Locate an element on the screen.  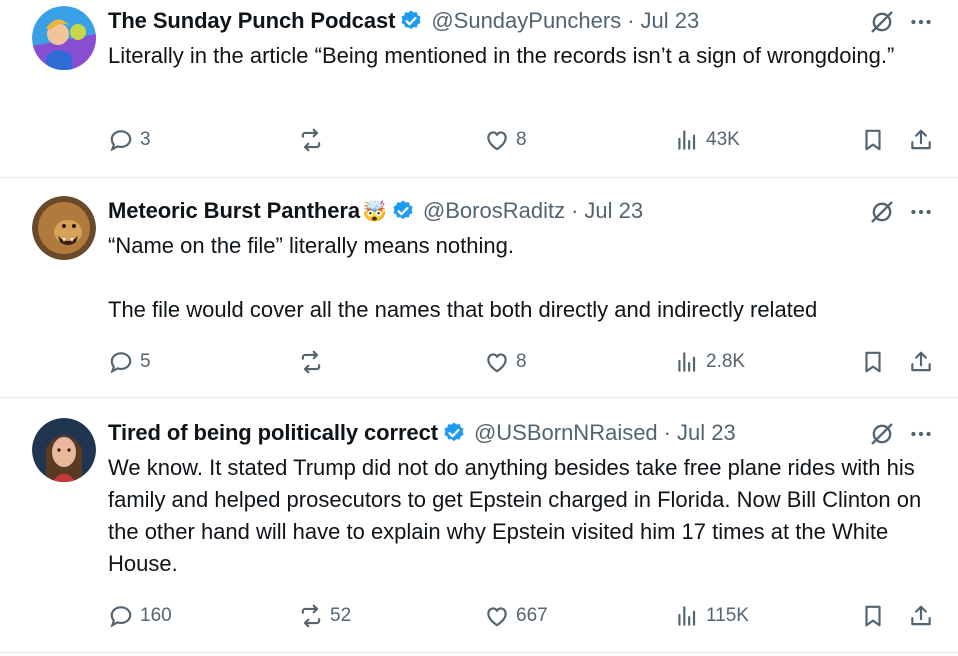
reply-button: 160 is located at coordinates (140, 616).